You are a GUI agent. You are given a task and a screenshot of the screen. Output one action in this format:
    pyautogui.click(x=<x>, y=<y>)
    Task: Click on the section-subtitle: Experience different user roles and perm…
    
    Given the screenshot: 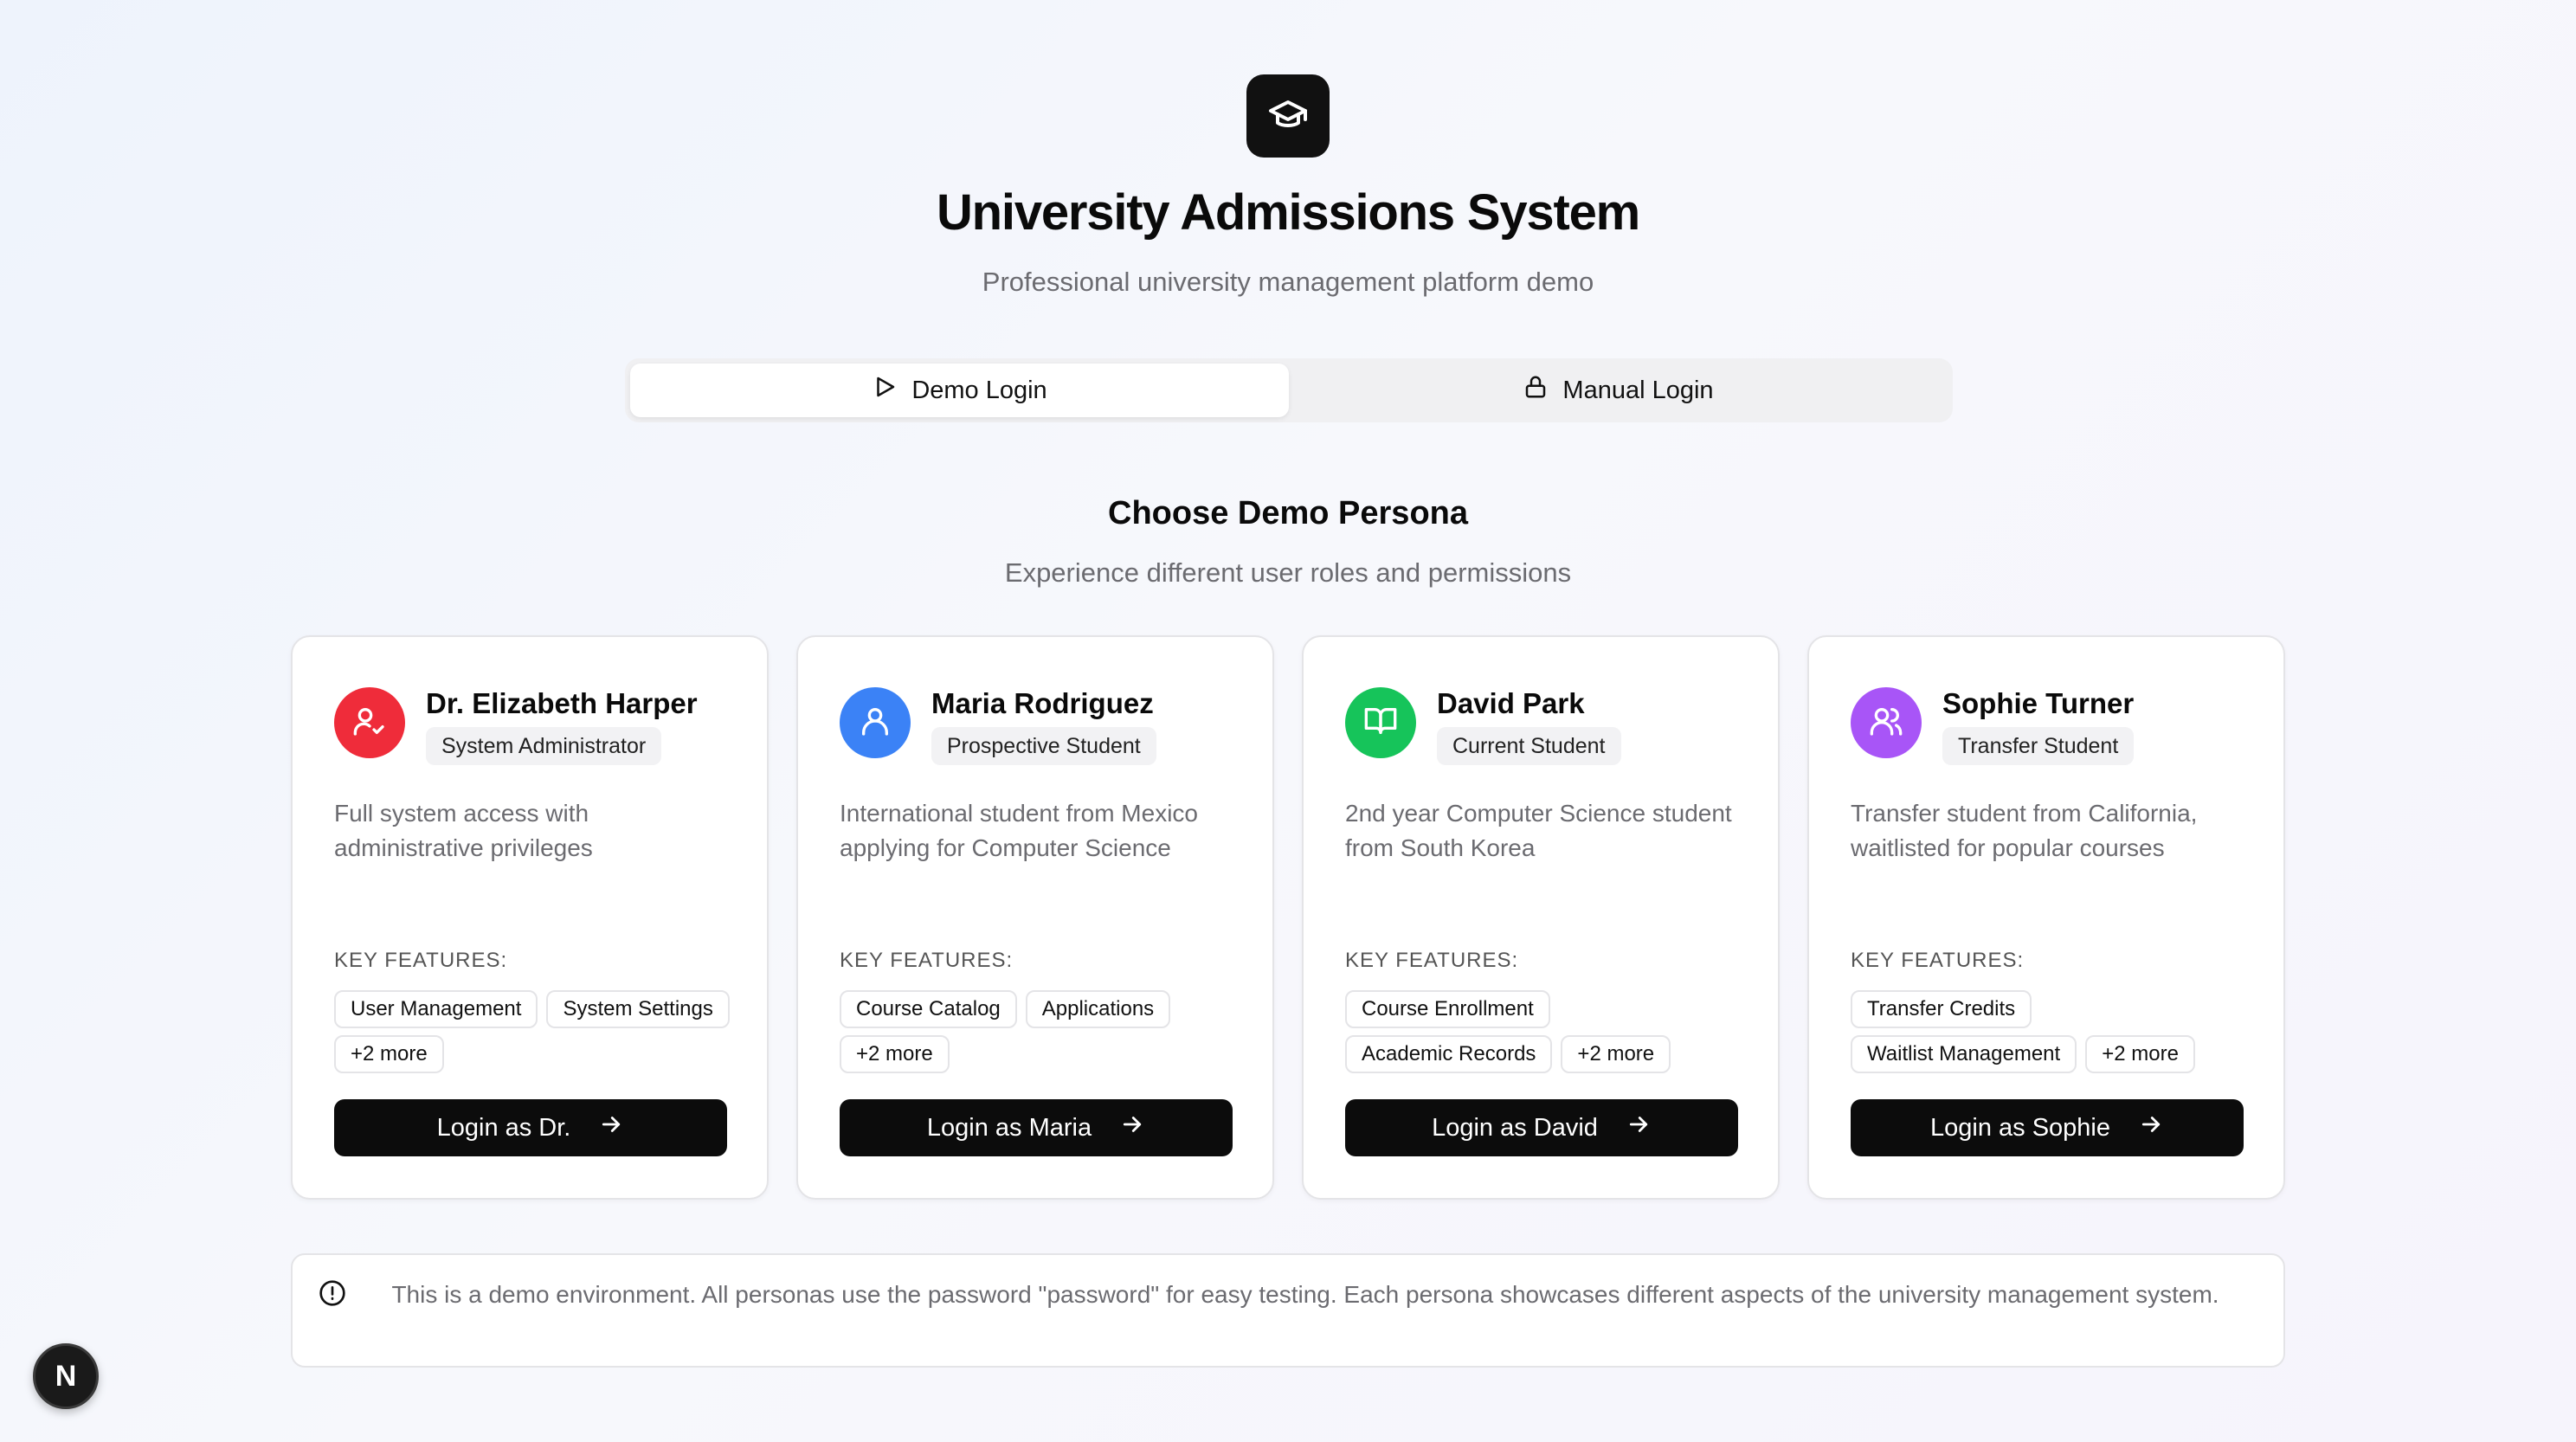 What is the action you would take?
    pyautogui.click(x=1288, y=572)
    